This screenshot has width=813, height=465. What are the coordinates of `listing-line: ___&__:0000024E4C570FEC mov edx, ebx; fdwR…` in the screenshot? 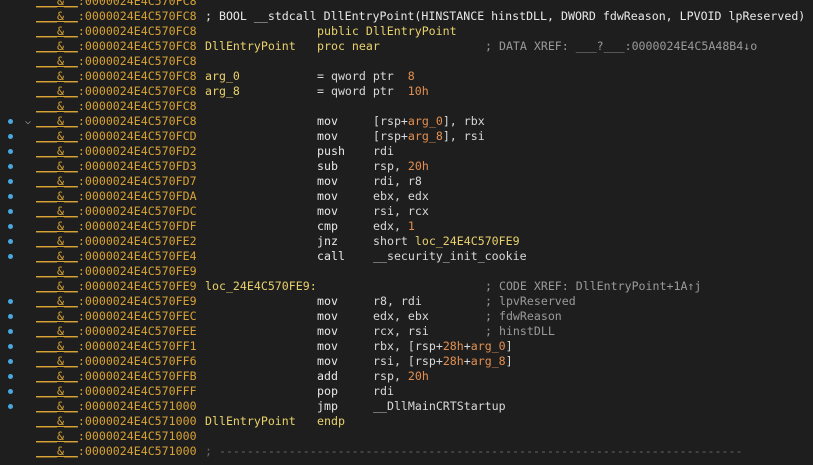 It's located at (410, 316).